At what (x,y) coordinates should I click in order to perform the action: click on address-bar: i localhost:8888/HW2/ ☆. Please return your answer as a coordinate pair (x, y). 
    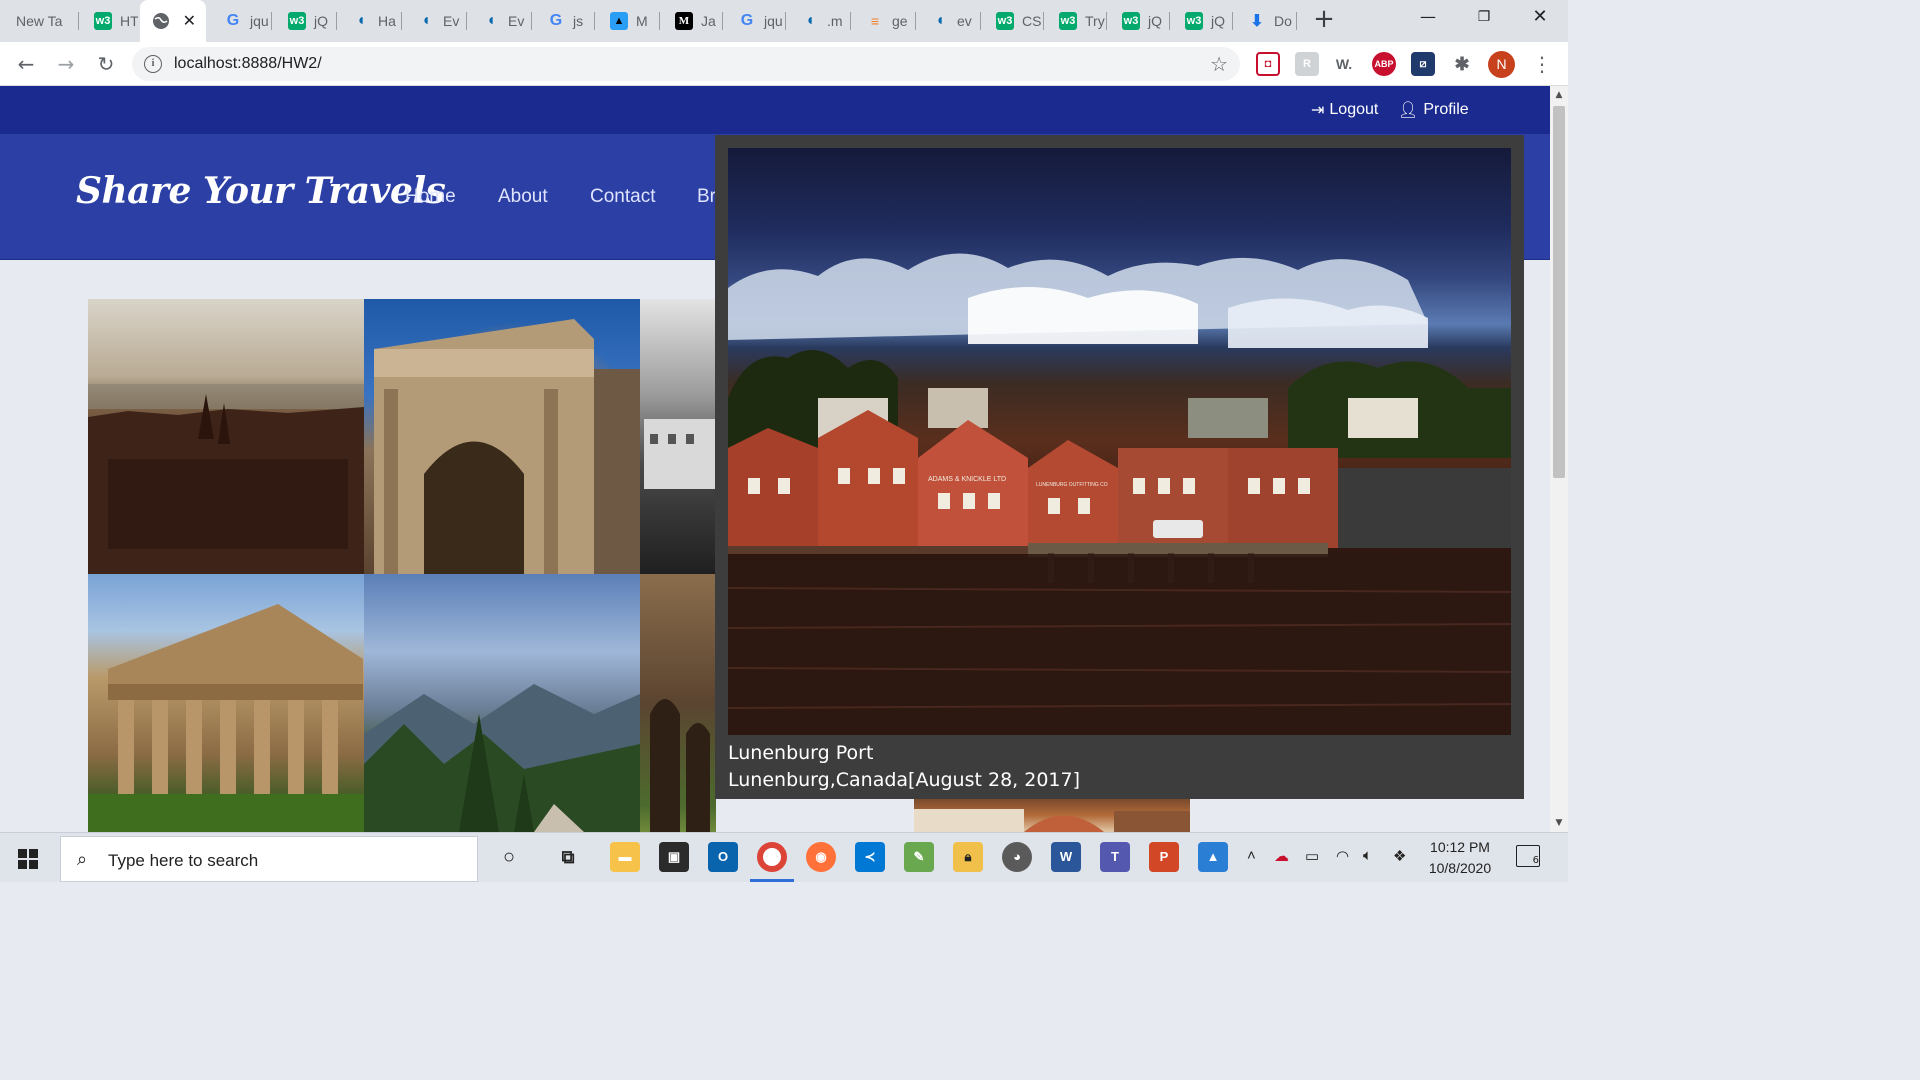
    Looking at the image, I should click on (686, 64).